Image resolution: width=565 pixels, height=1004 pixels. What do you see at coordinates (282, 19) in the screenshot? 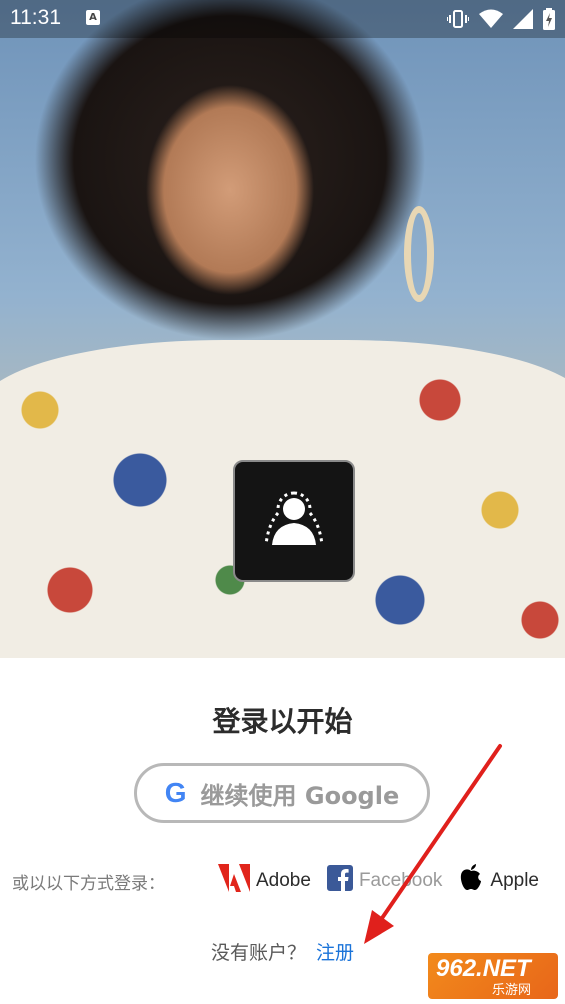
I see `status-bar: 11:31 A` at bounding box center [282, 19].